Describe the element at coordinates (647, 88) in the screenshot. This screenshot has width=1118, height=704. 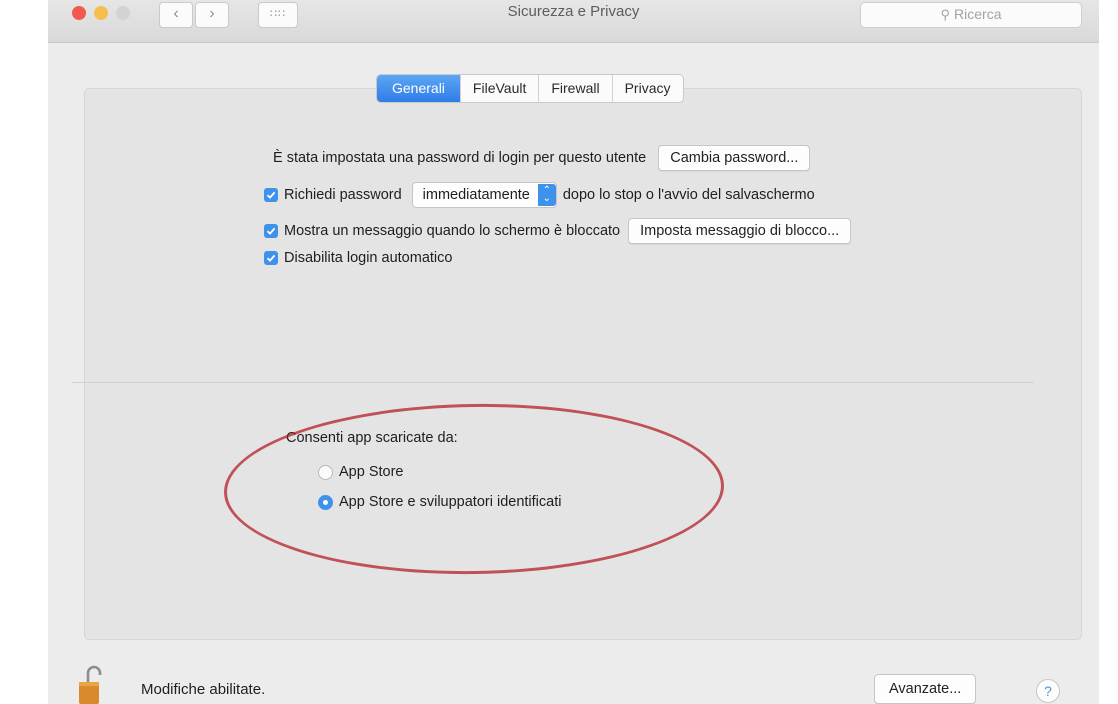
I see `tab-privacy: Privacy` at that location.